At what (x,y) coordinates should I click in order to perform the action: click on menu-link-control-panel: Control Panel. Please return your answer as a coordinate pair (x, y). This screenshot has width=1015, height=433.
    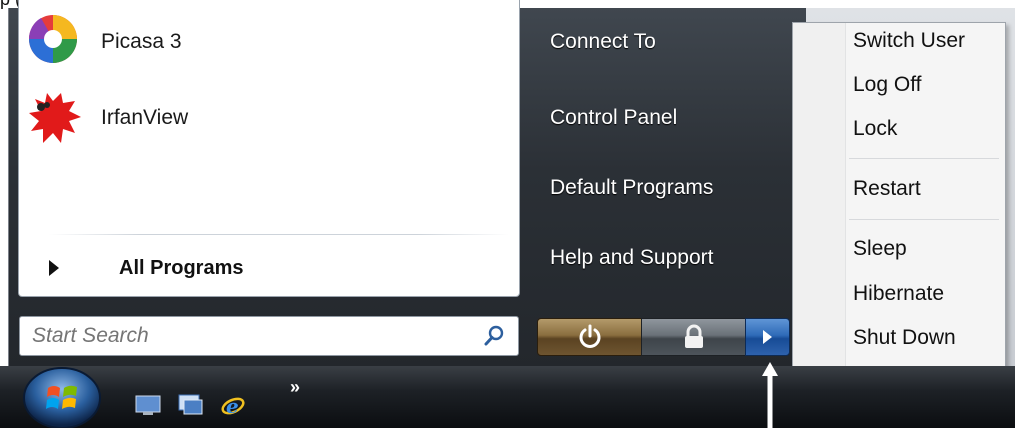
    Looking at the image, I should click on (613, 118).